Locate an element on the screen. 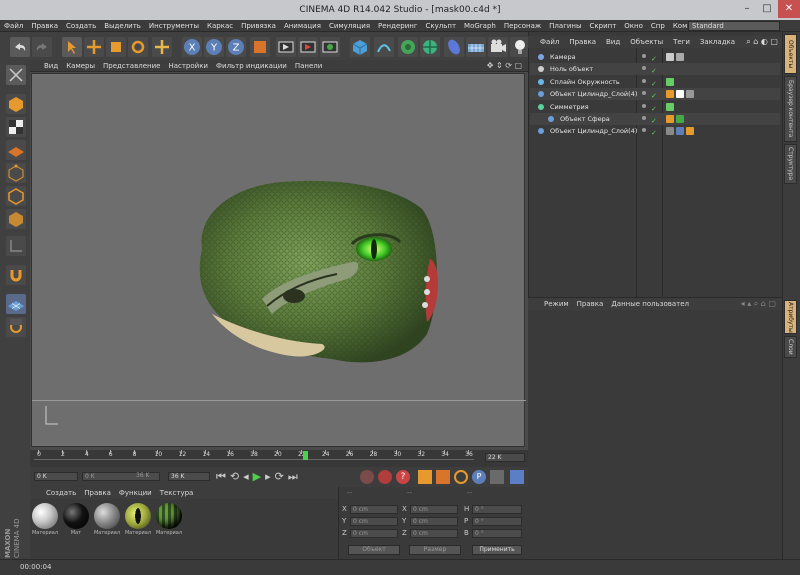  next-frame-icon: ▸ is located at coordinates (270, 476).